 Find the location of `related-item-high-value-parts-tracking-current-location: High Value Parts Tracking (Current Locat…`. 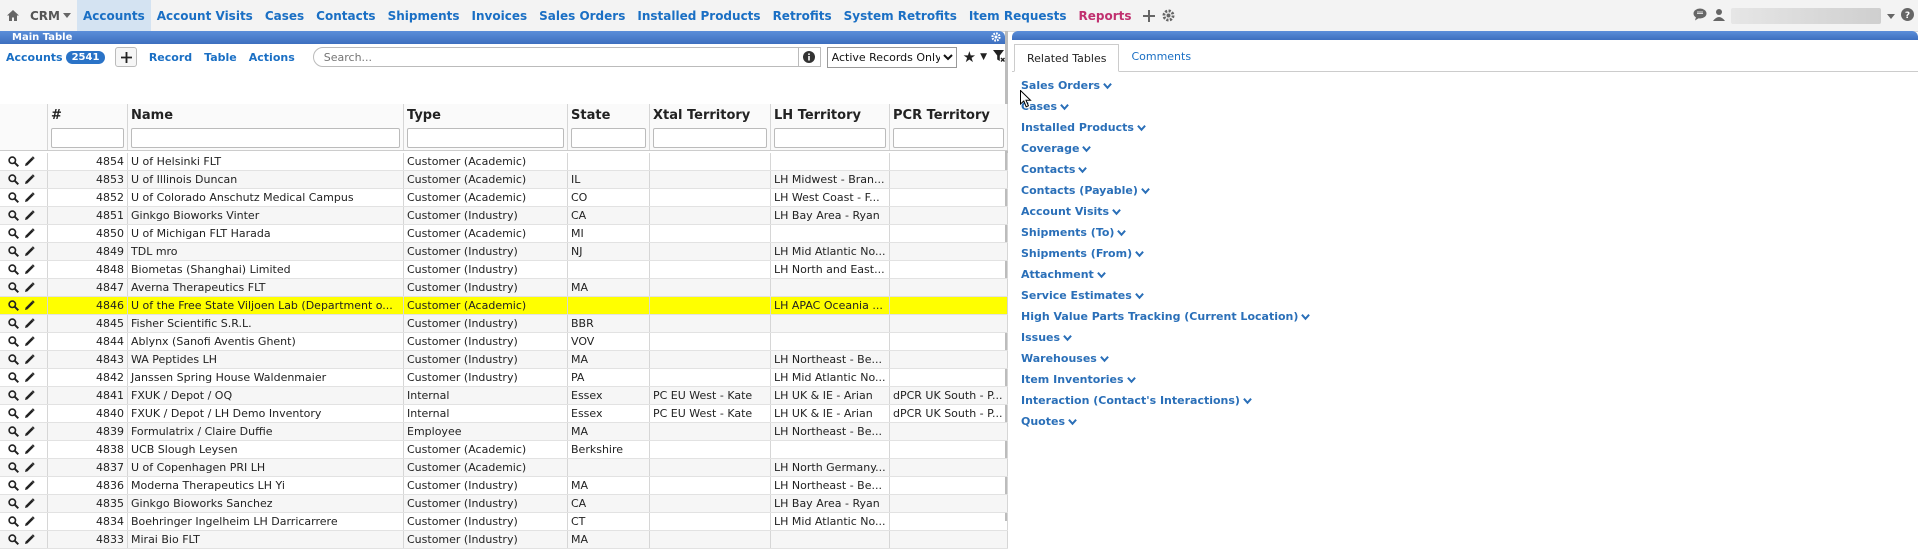

related-item-high-value-parts-tracking-current-location: High Value Parts Tracking (Current Locat… is located at coordinates (1469, 316).